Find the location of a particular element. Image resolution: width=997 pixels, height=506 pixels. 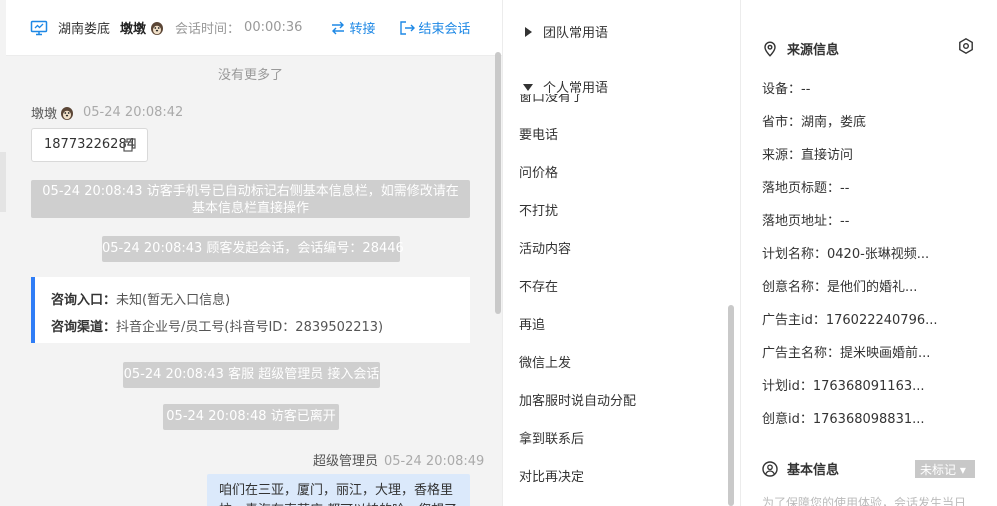

transfer-button: 转接 is located at coordinates (352, 27).